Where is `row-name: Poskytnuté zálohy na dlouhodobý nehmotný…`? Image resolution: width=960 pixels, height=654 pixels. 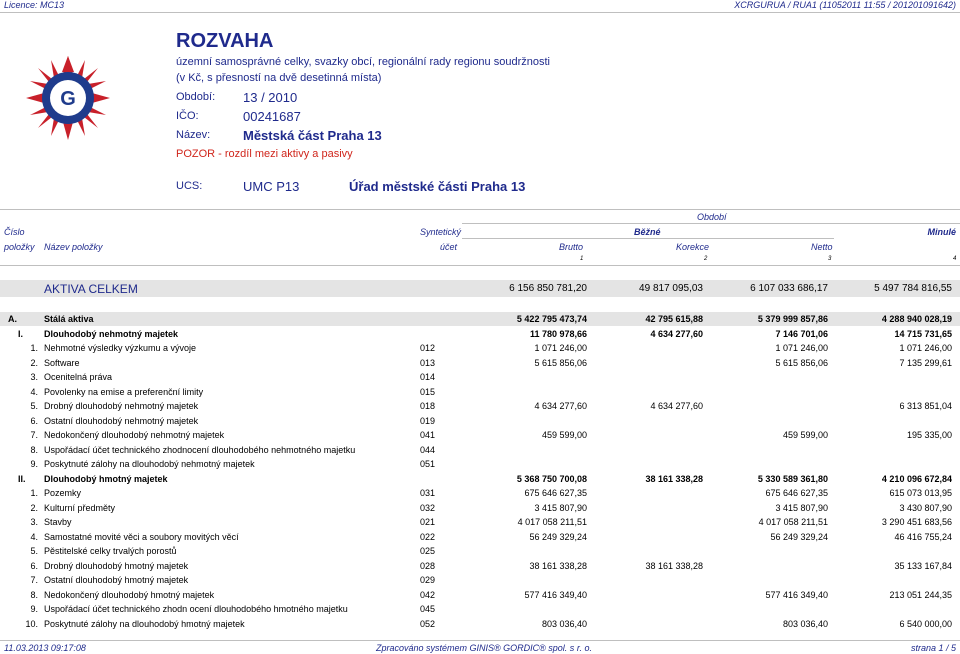 row-name: Poskytnuté zálohy na dlouhodobý nehmotný… is located at coordinates (149, 464).